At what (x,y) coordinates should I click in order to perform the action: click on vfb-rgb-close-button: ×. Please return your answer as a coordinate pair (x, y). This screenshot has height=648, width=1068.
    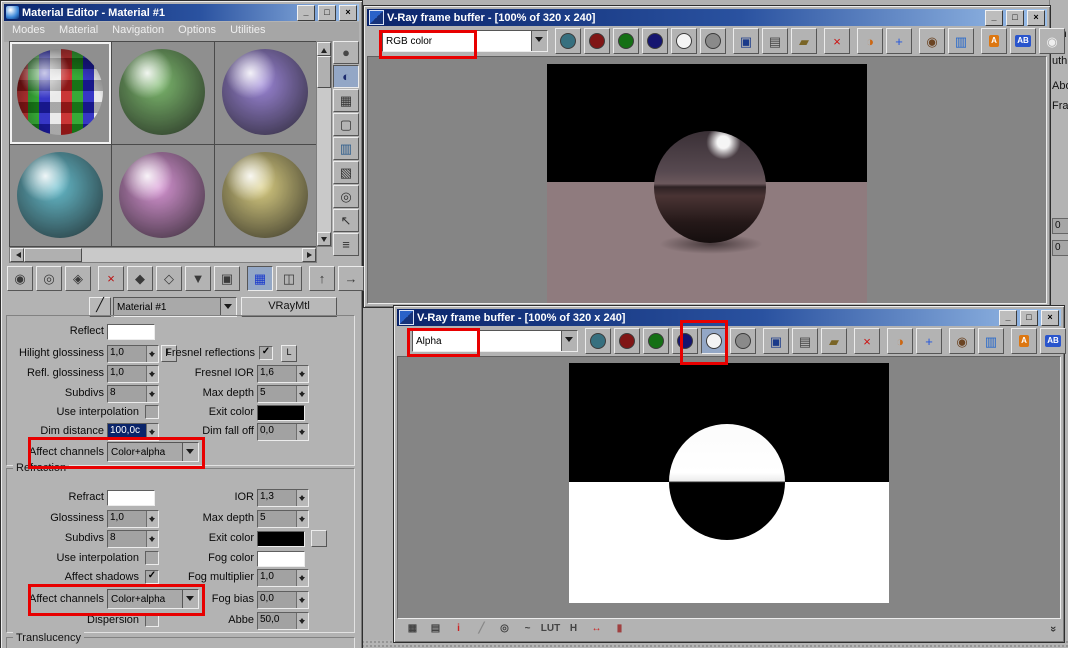
    Looking at the image, I should click on (1036, 17).